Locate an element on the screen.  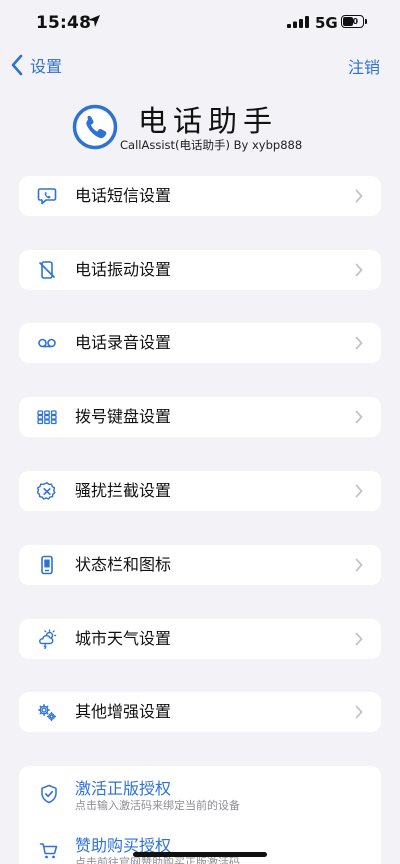
cart-icon is located at coordinates (48, 851).